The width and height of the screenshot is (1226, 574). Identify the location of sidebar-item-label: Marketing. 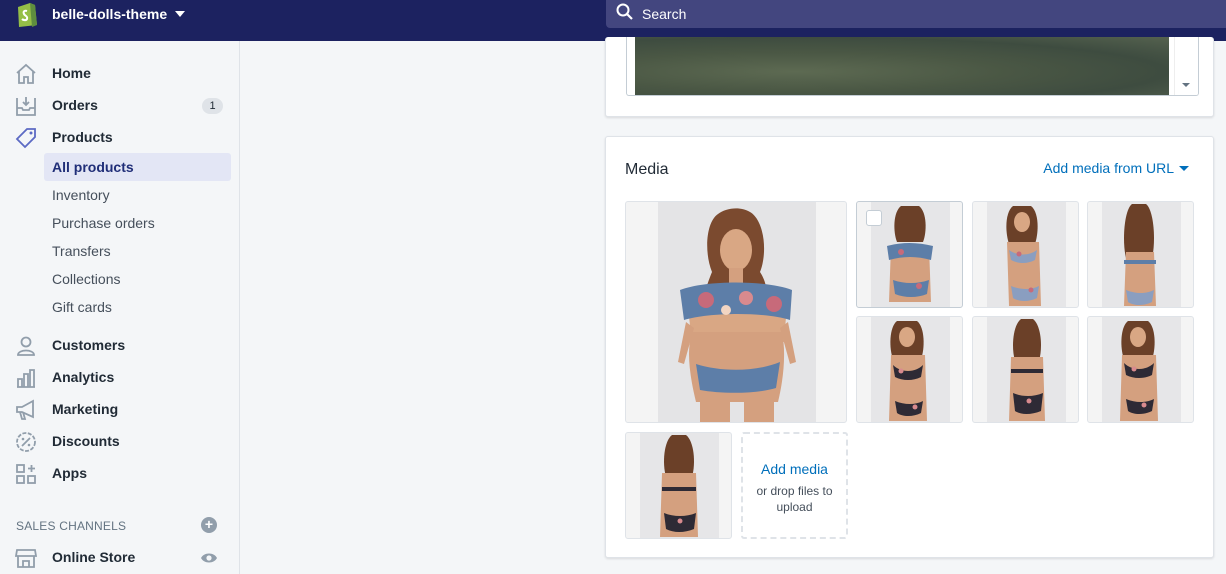
(85, 409).